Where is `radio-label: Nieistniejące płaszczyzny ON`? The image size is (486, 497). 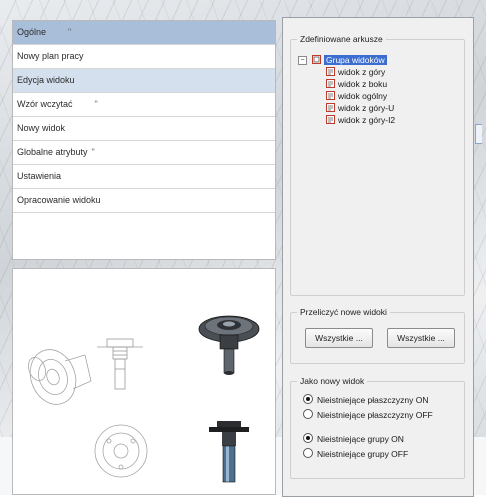 radio-label: Nieistniejące płaszczyzny ON is located at coordinates (373, 400).